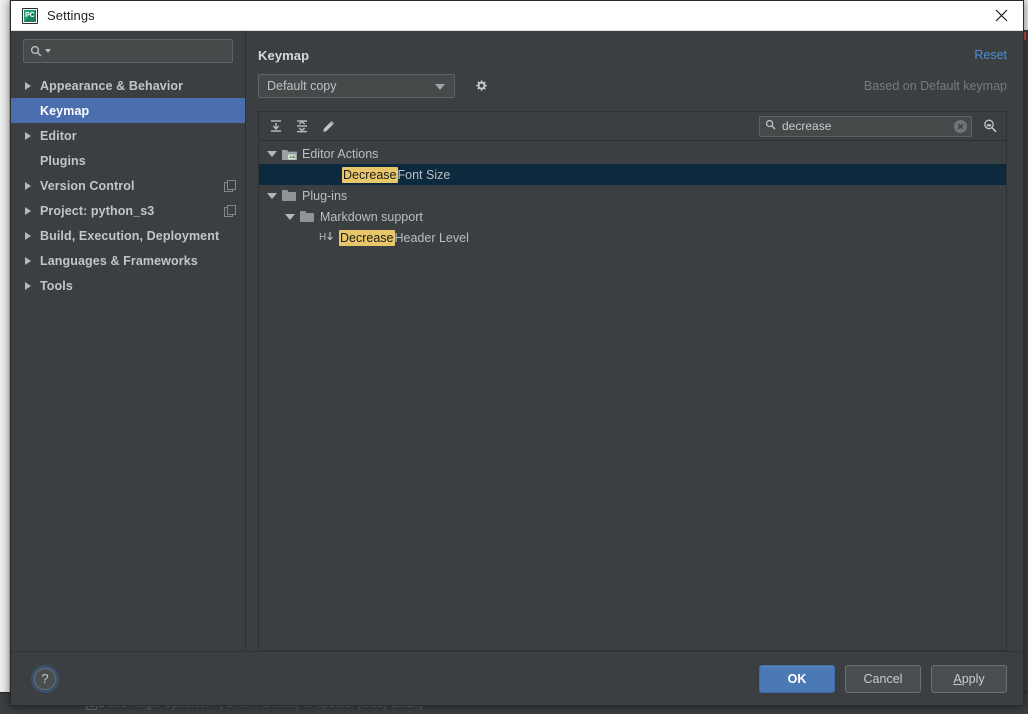  I want to click on help-icon: ?, so click(45, 678).